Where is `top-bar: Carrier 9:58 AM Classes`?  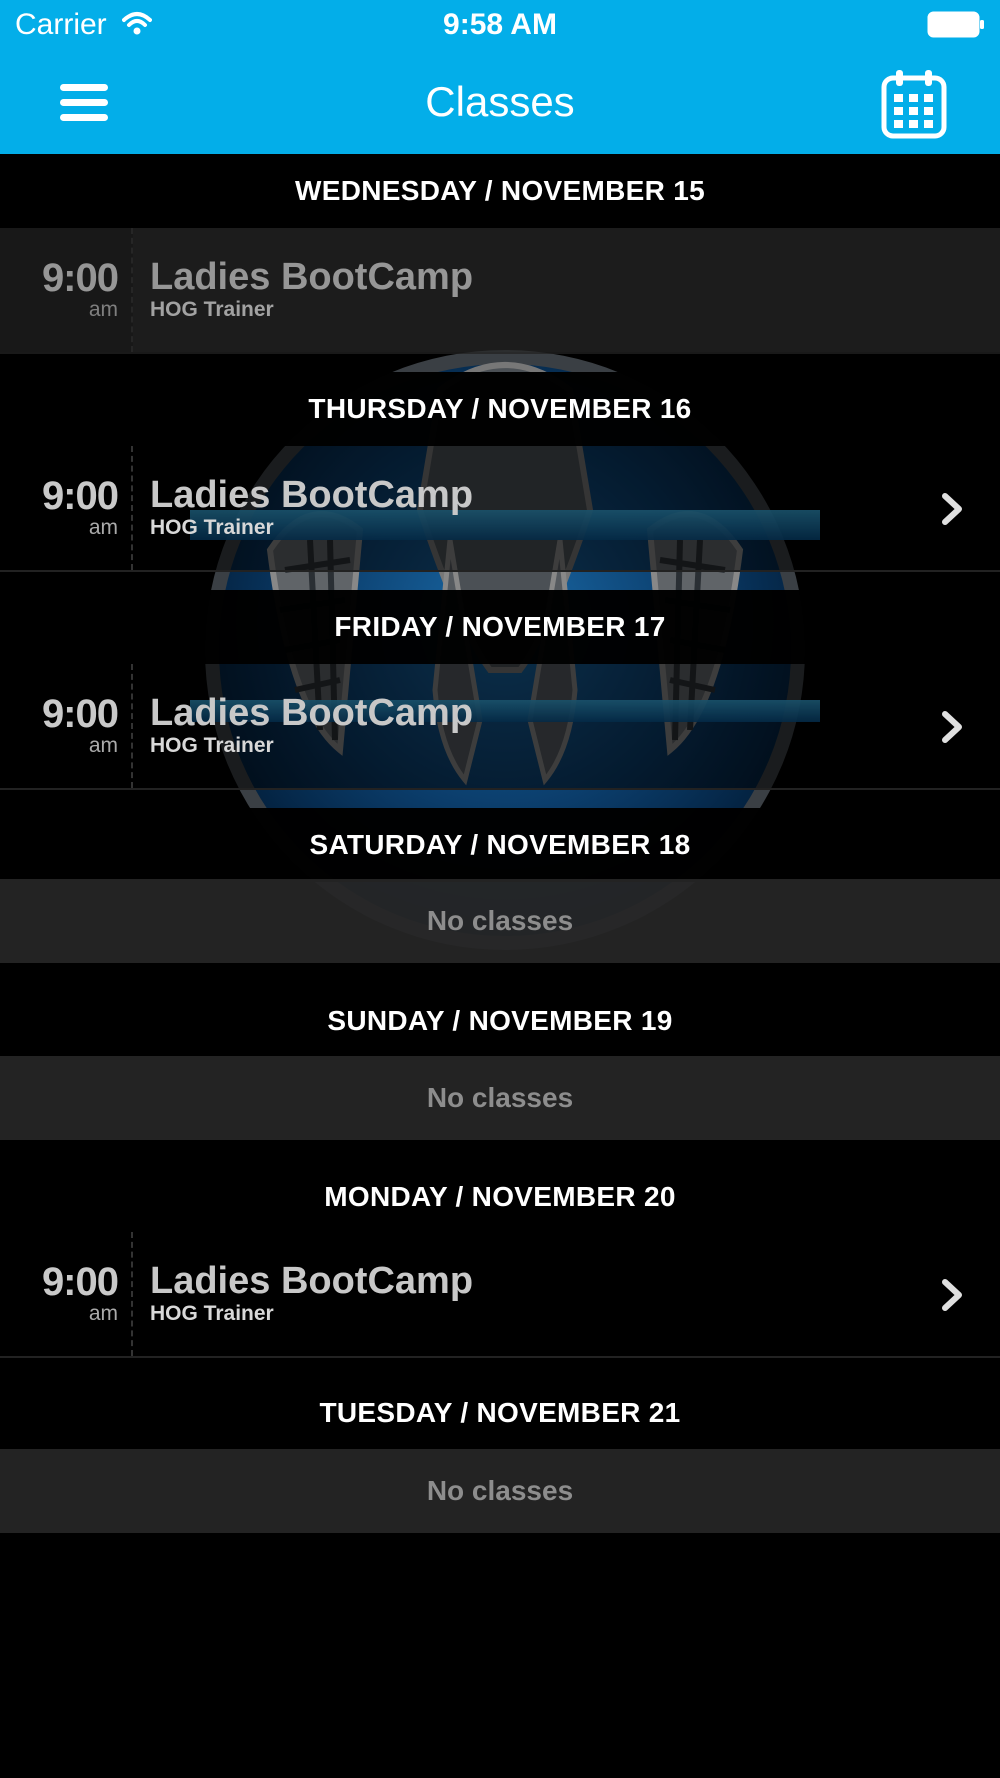
top-bar: Carrier 9:58 AM Classes is located at coordinates (500, 77).